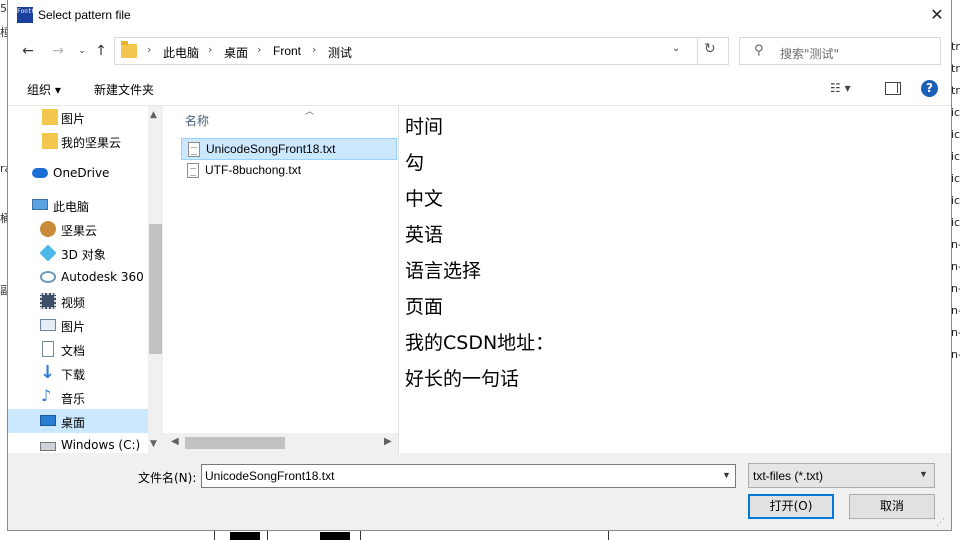 The width and height of the screenshot is (960, 540). What do you see at coordinates (424, 199) in the screenshot?
I see `preview-line: 中文` at bounding box center [424, 199].